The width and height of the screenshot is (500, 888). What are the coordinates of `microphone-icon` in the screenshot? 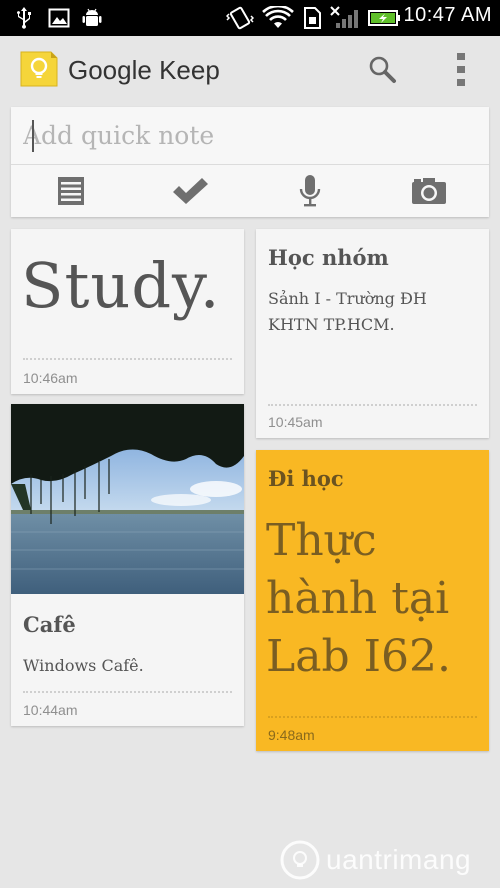 It's located at (309, 191).